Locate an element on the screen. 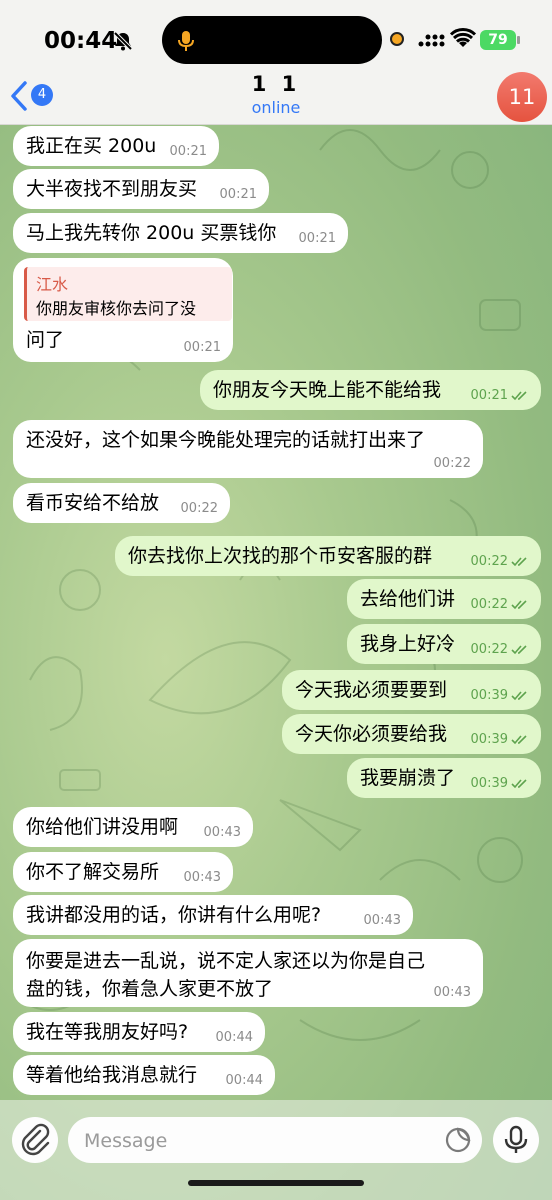 Image resolution: width=552 pixels, height=1200 pixels. microphone-icon is located at coordinates (516, 1139).